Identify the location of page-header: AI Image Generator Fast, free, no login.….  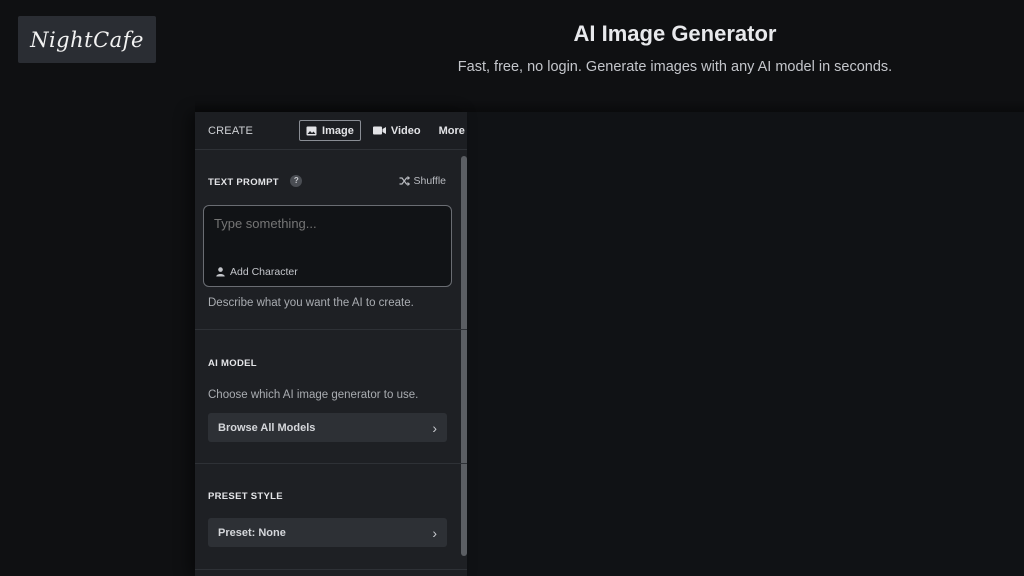
(674, 48).